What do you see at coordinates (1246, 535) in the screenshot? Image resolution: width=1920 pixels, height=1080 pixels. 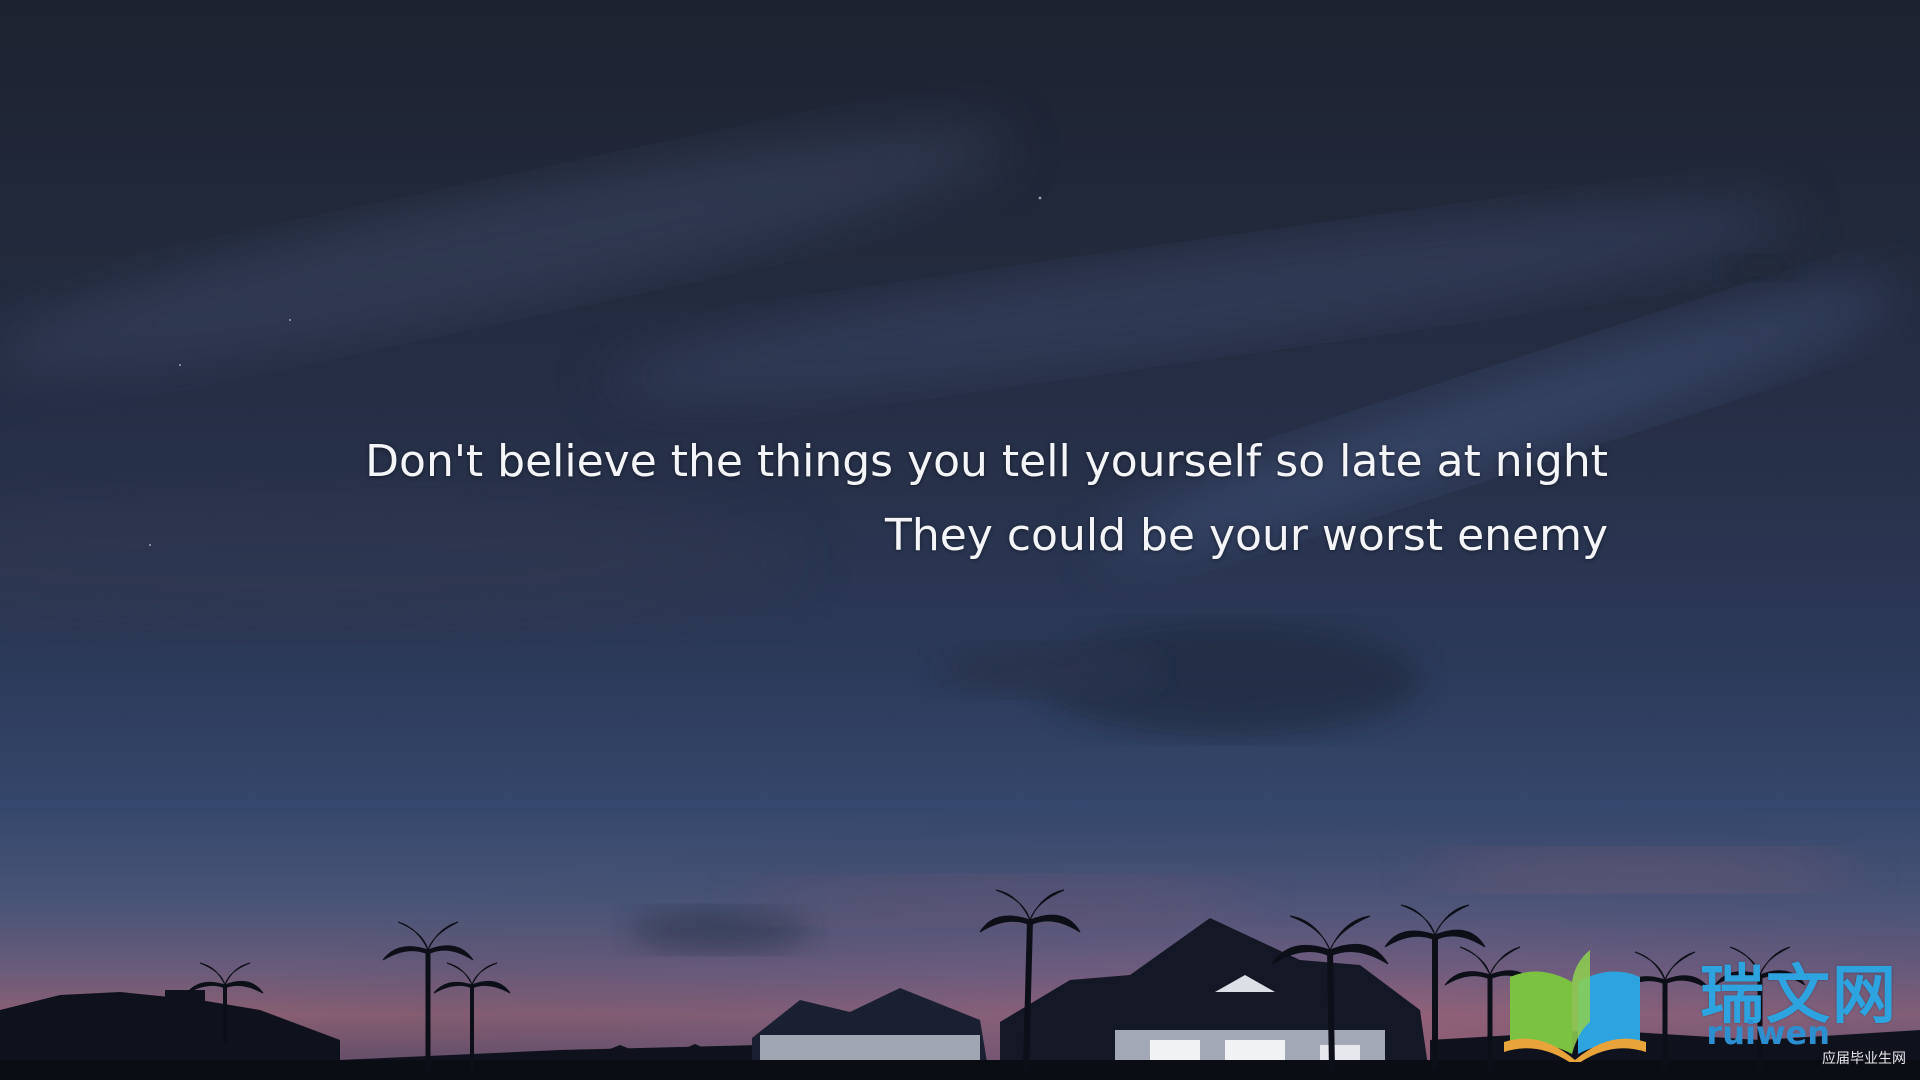 I see `quote-line-2: They could be your worst enemy` at bounding box center [1246, 535].